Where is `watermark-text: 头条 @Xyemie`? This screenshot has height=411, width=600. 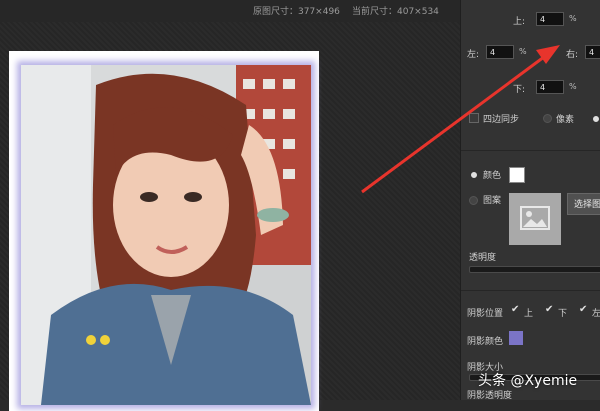
watermark-text: 头条 @Xyemie is located at coordinates (528, 381).